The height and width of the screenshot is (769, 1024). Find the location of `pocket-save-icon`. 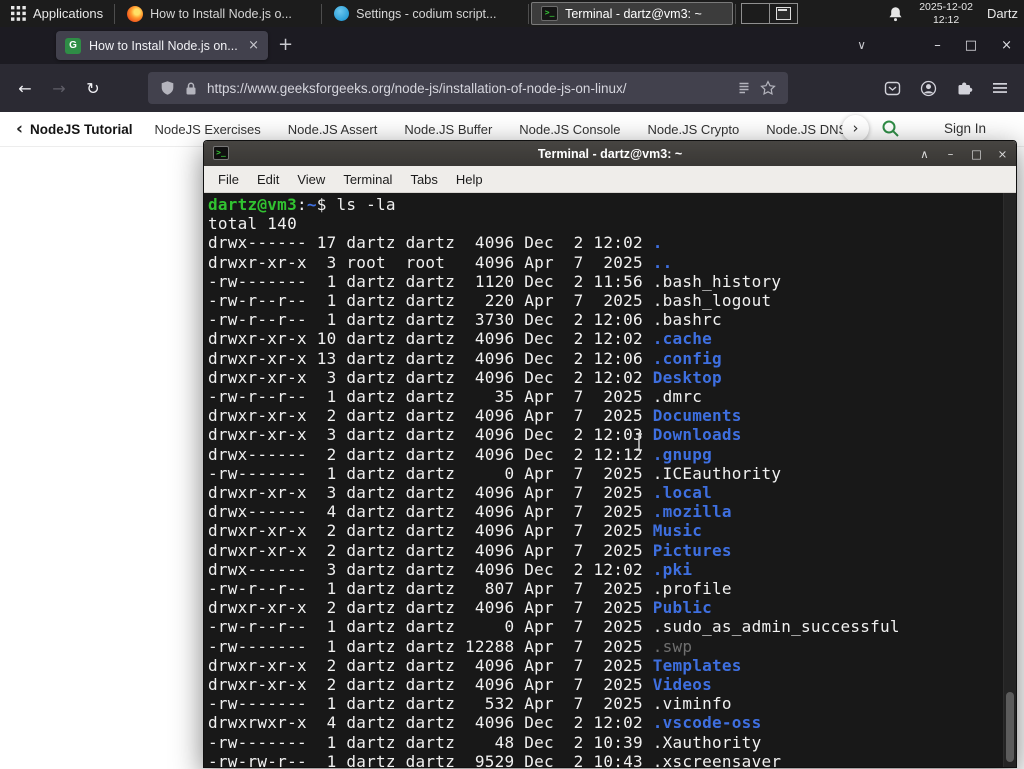

pocket-save-icon is located at coordinates (892, 88).